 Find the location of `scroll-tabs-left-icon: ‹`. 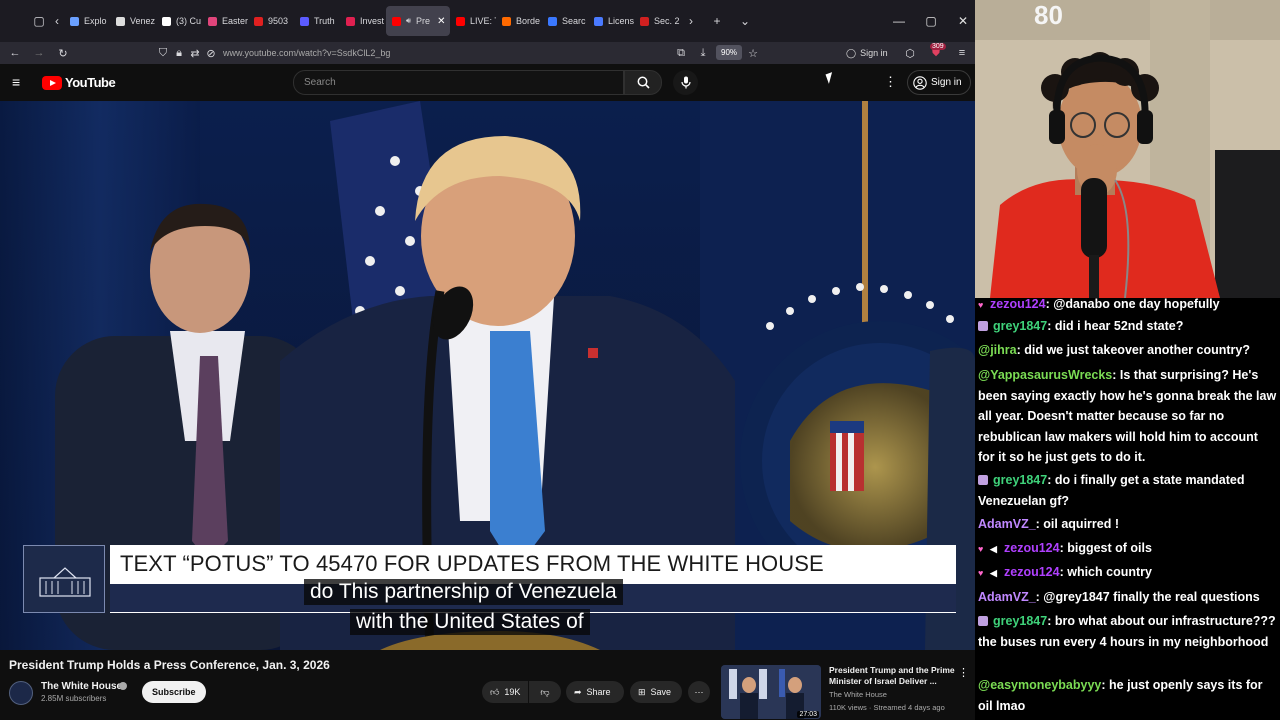

scroll-tabs-left-icon: ‹ is located at coordinates (57, 21).